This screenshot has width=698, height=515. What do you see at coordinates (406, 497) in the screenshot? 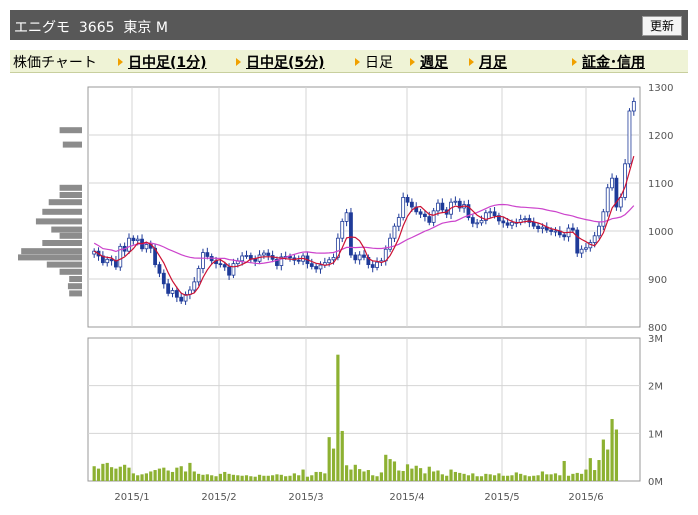
I see `x-tick-label: 2015/4` at bounding box center [406, 497].